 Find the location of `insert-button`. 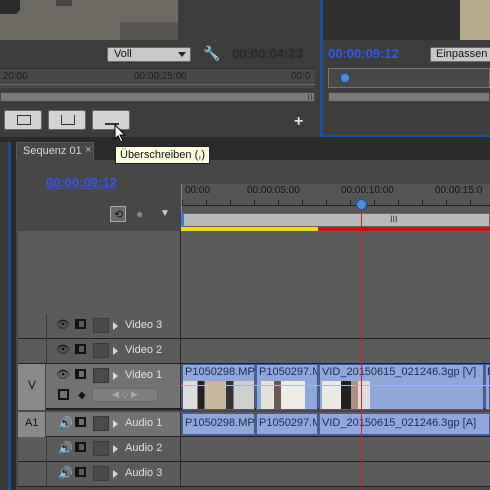

insert-button is located at coordinates (23, 120).